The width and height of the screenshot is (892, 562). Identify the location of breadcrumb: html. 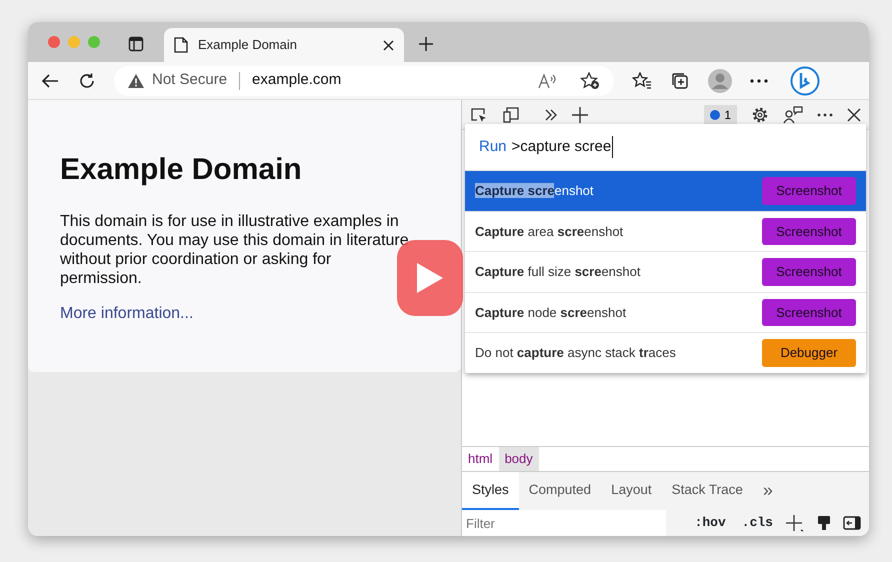
(480, 459).